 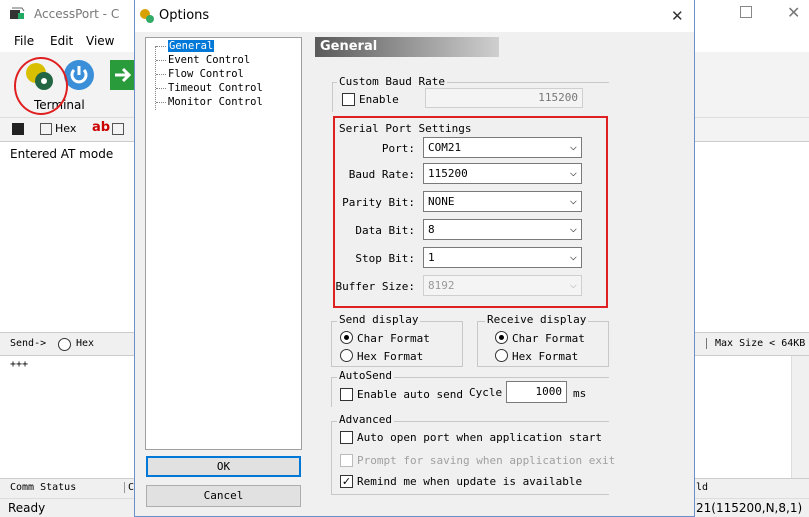 I want to click on custom-baud-input: 115200, so click(x=504, y=98).